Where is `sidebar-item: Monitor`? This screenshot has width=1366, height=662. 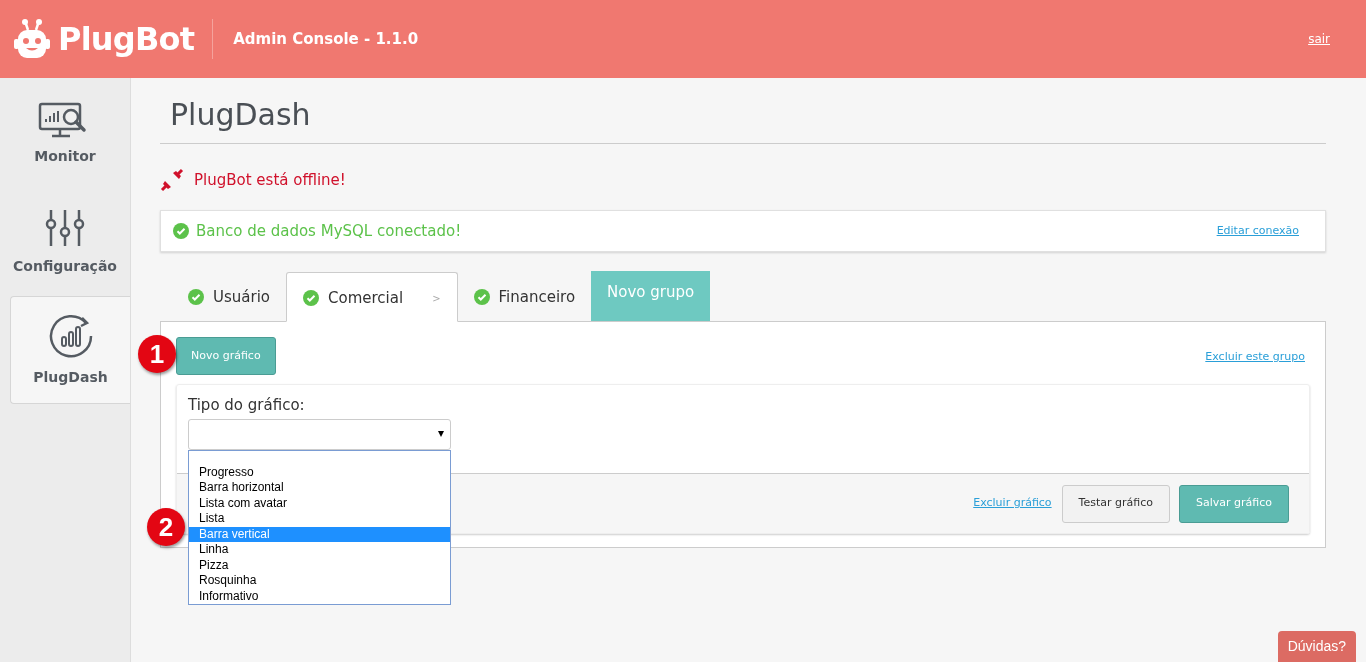 sidebar-item: Monitor is located at coordinates (65, 134).